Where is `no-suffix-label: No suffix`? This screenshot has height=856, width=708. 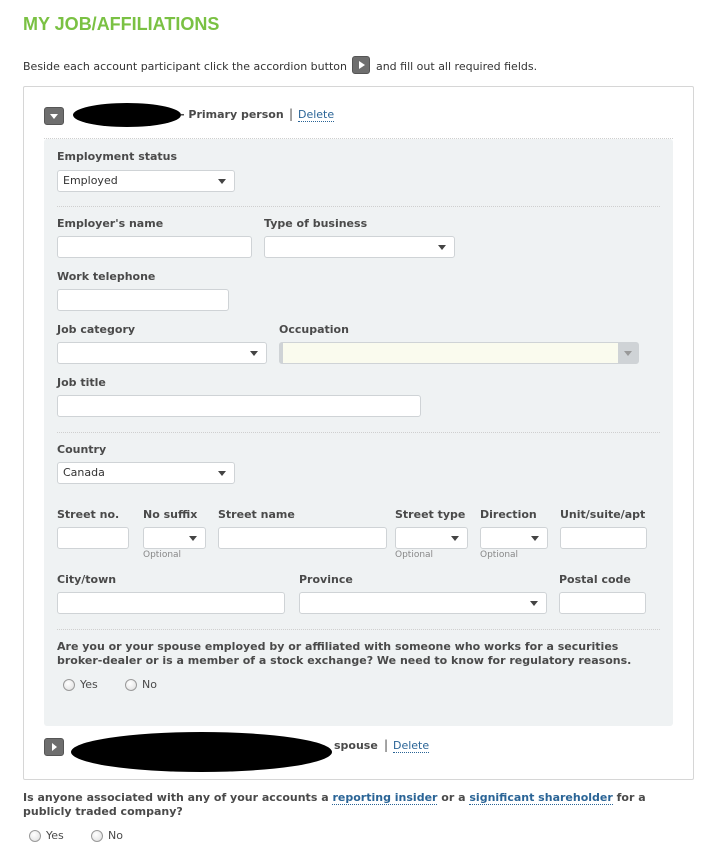
no-suffix-label: No suffix is located at coordinates (170, 514).